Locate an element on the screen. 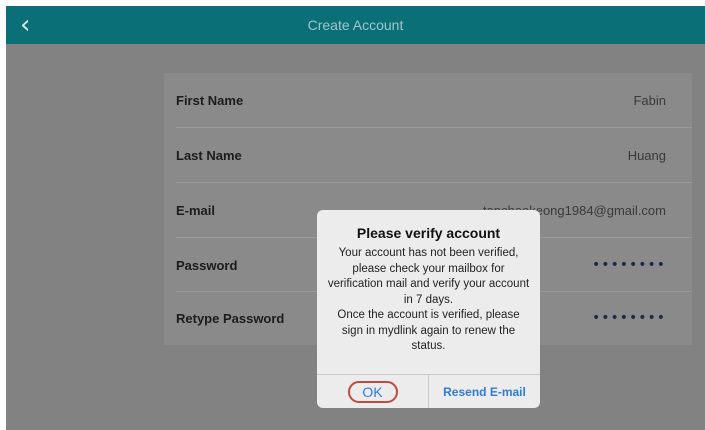 This screenshot has height=430, width=705. page-title: Create Account is located at coordinates (355, 25).